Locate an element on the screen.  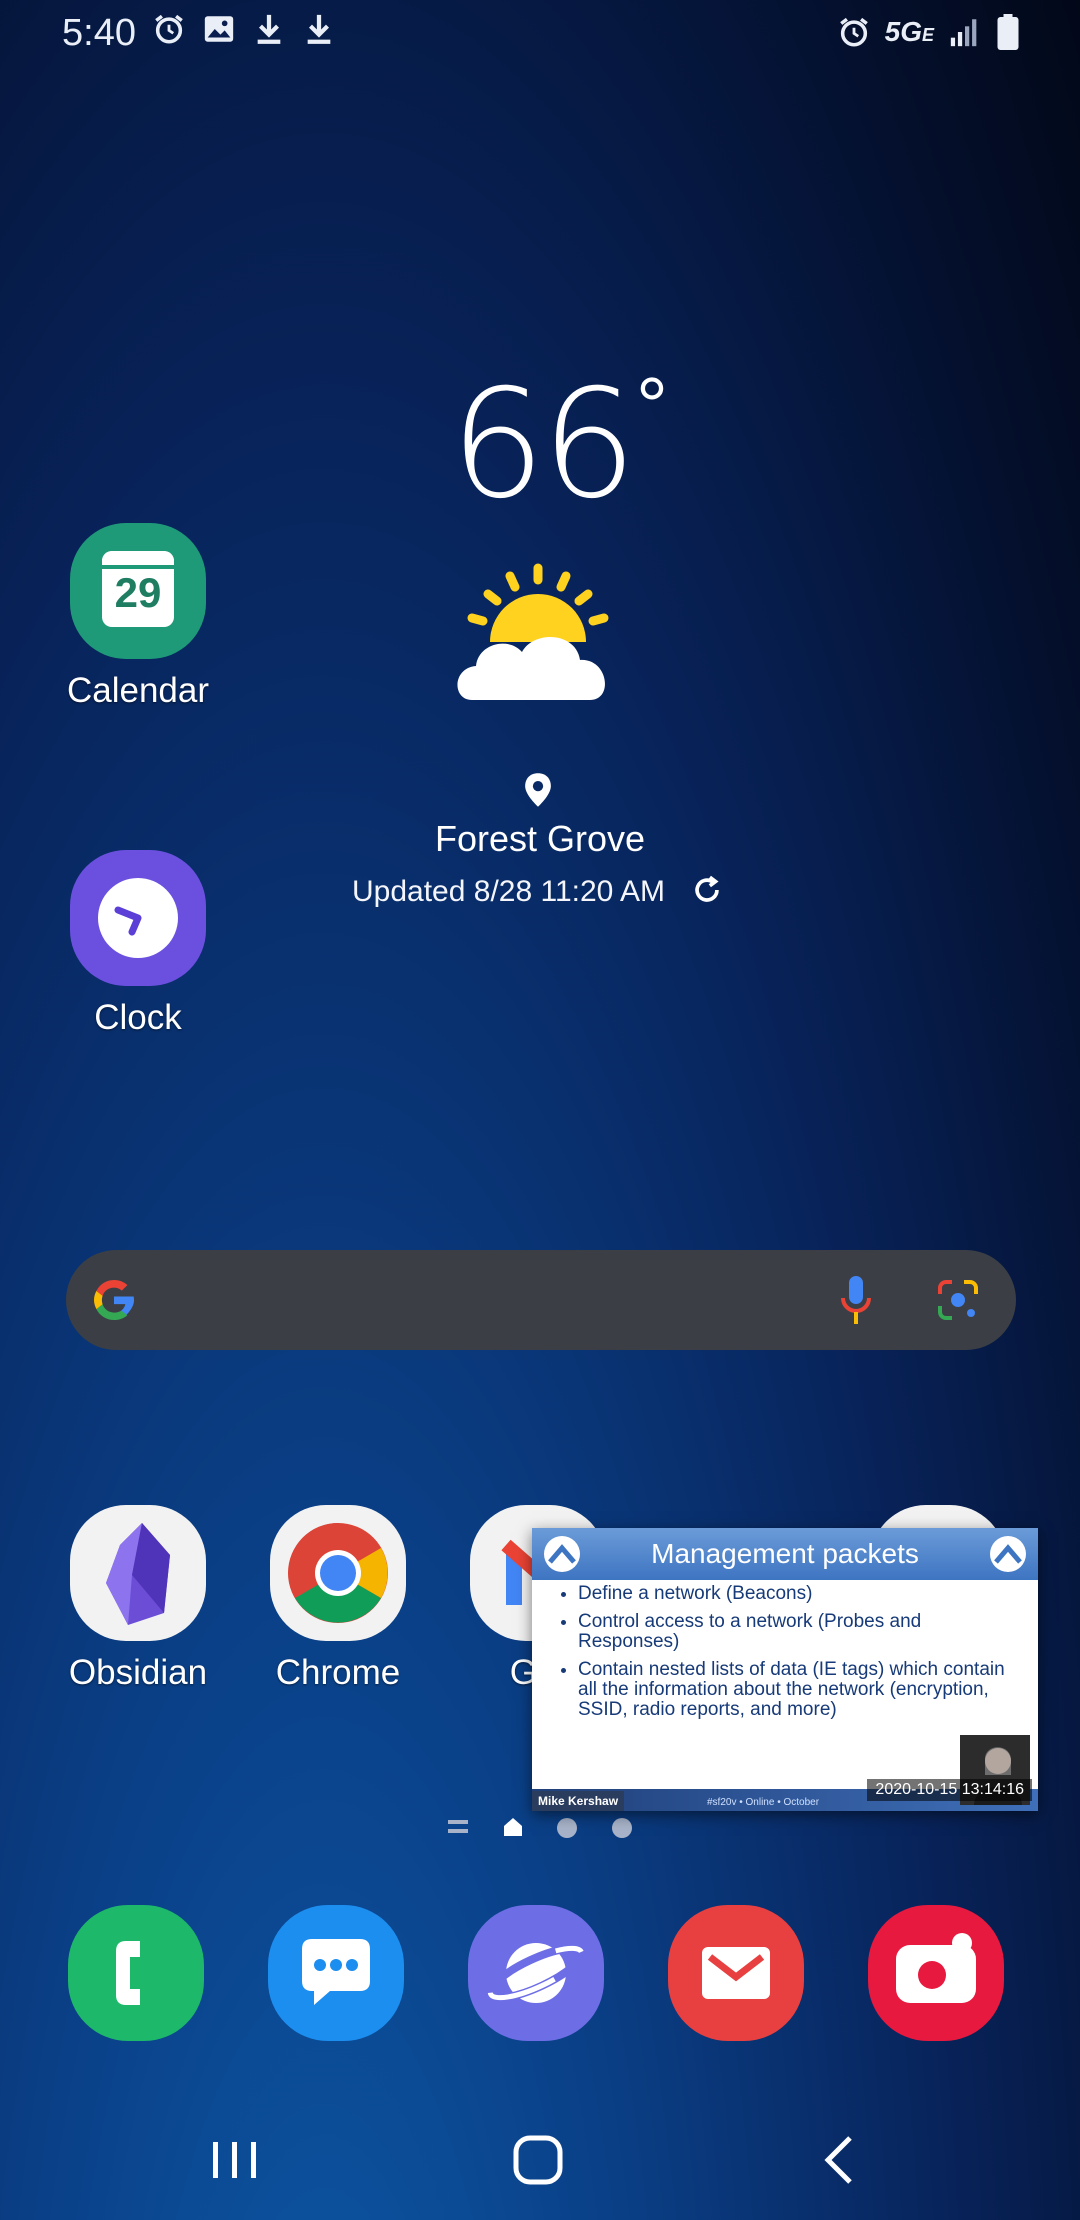
phone-icon is located at coordinates (136, 1973).